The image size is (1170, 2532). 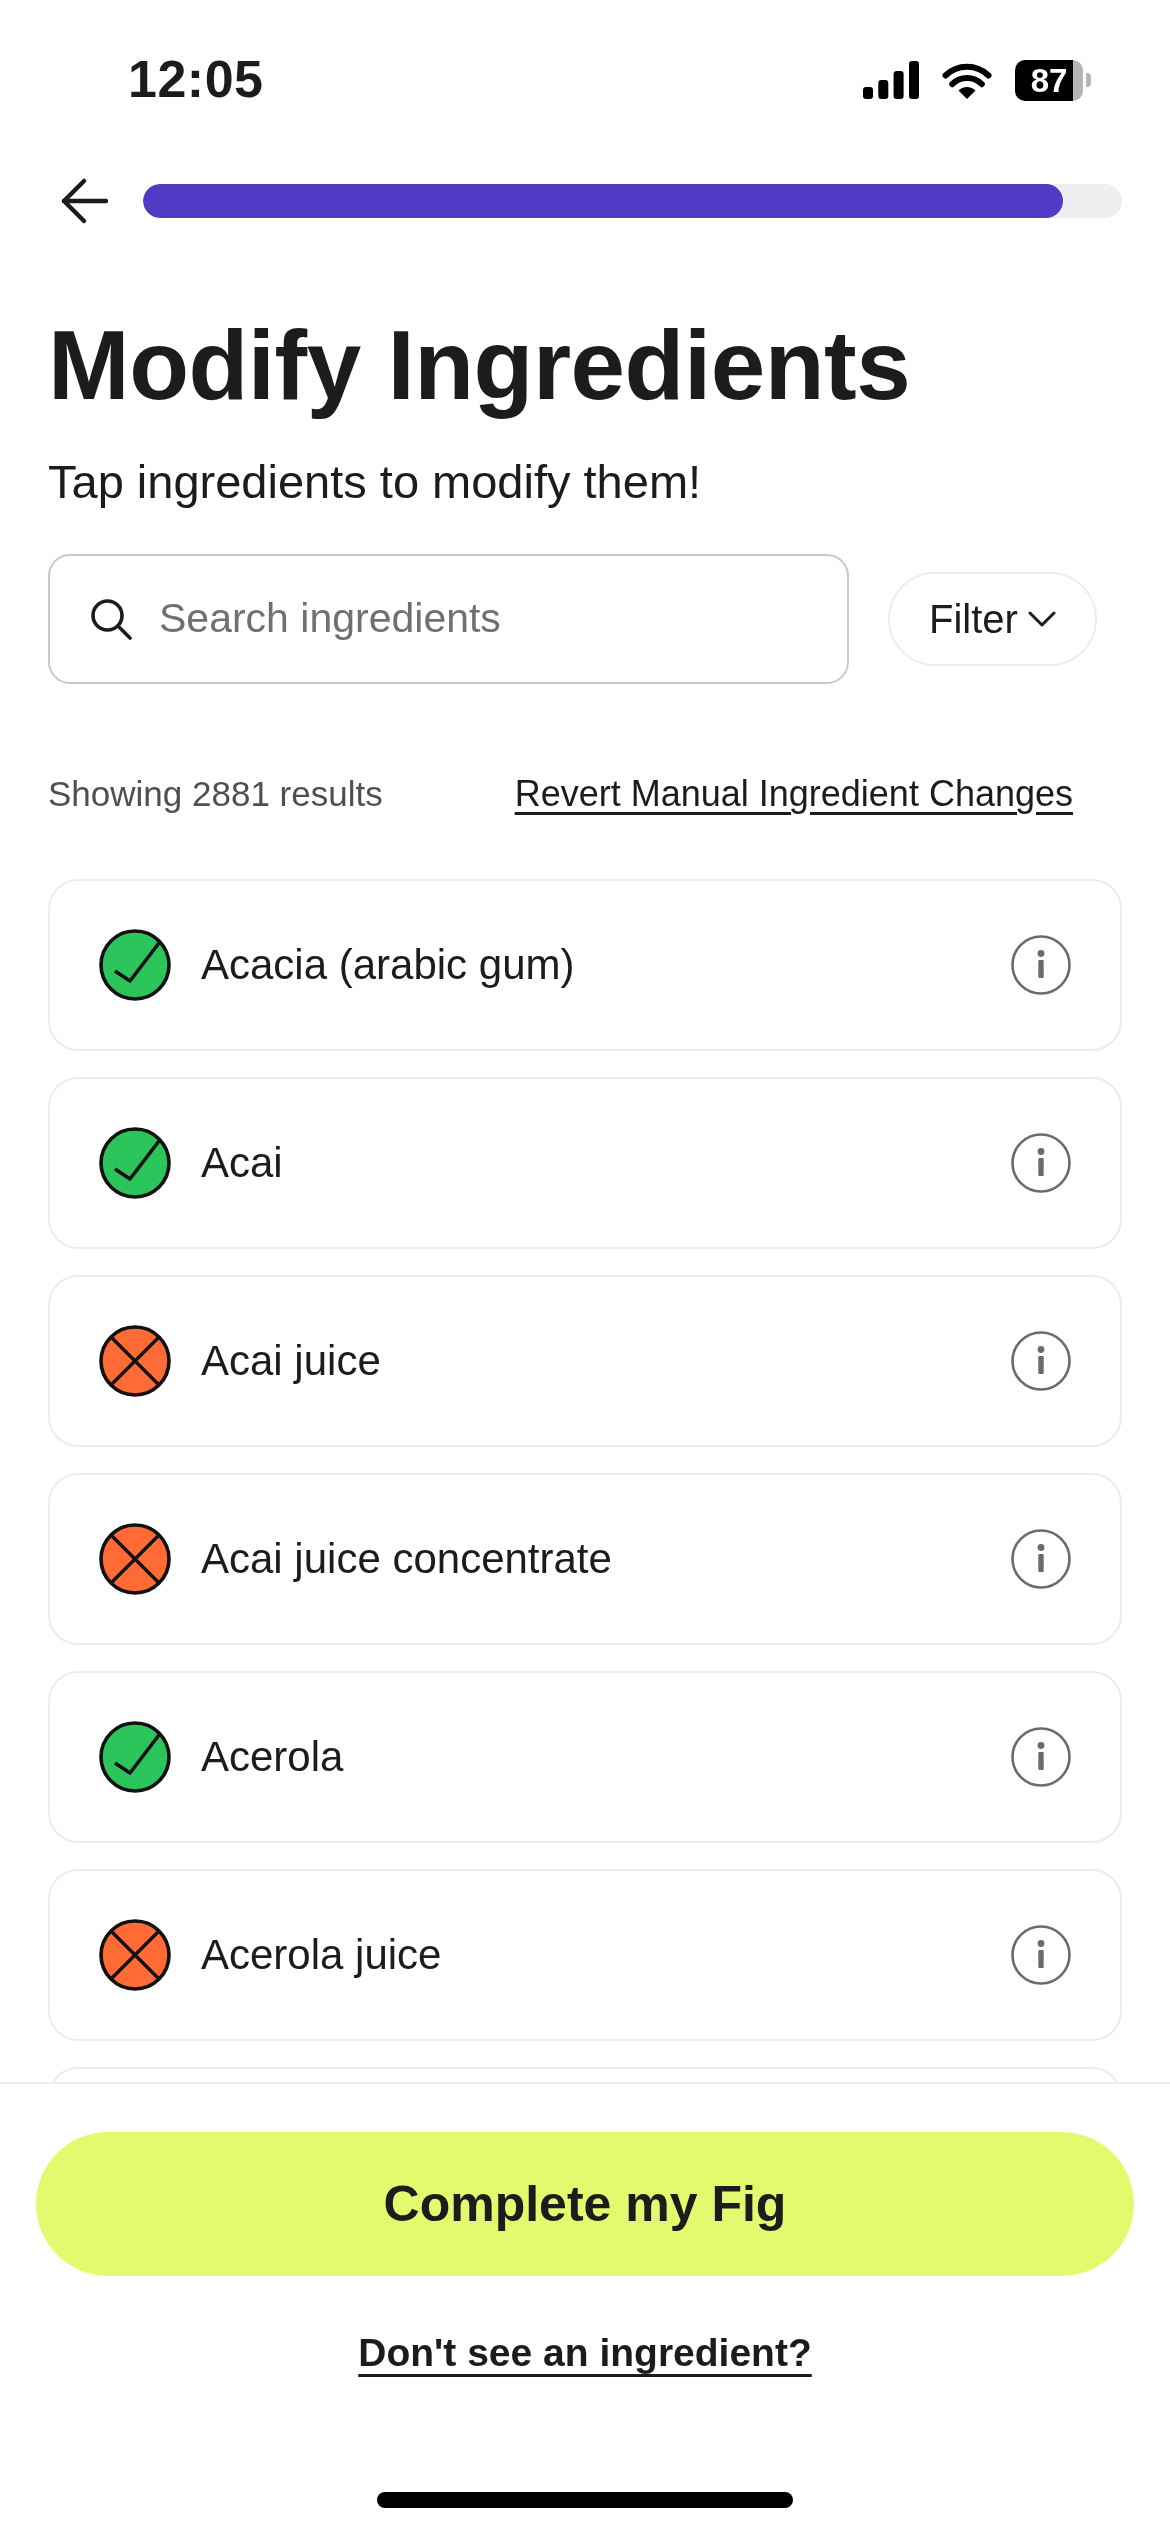 What do you see at coordinates (321, 1954) in the screenshot?
I see `ingredient-name: Acerola juice` at bounding box center [321, 1954].